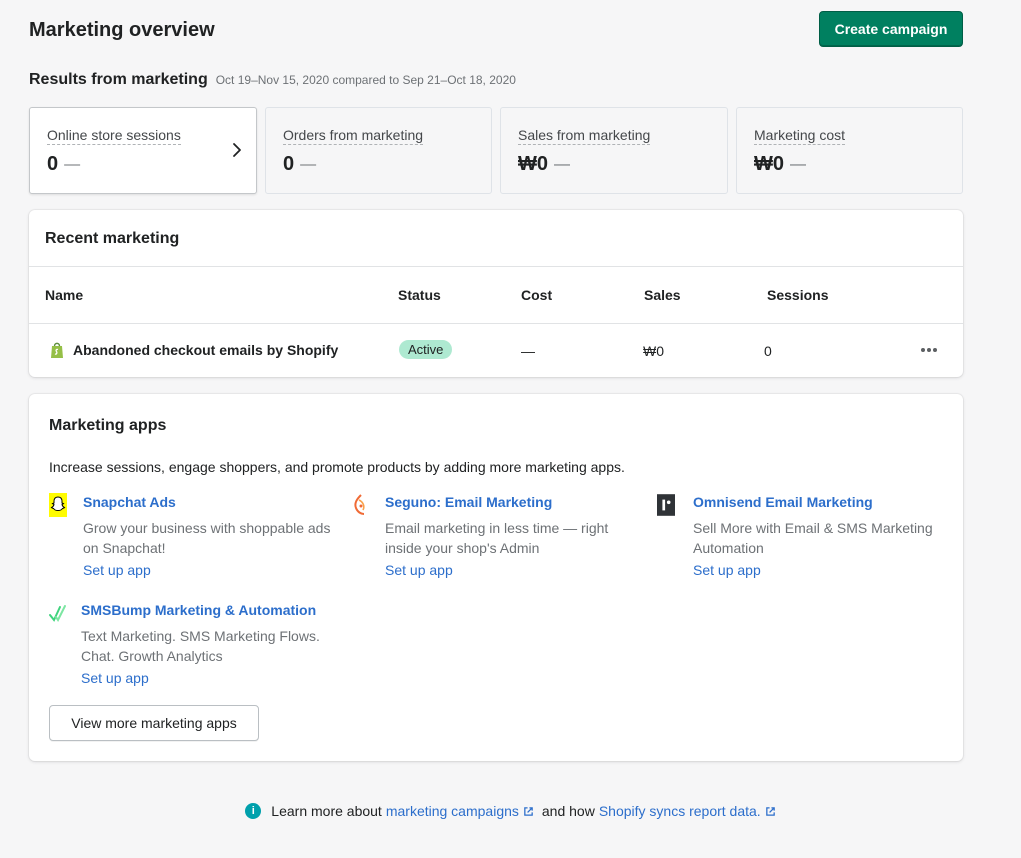  I want to click on app-name: Omnisend Email Marketing, so click(783, 502).